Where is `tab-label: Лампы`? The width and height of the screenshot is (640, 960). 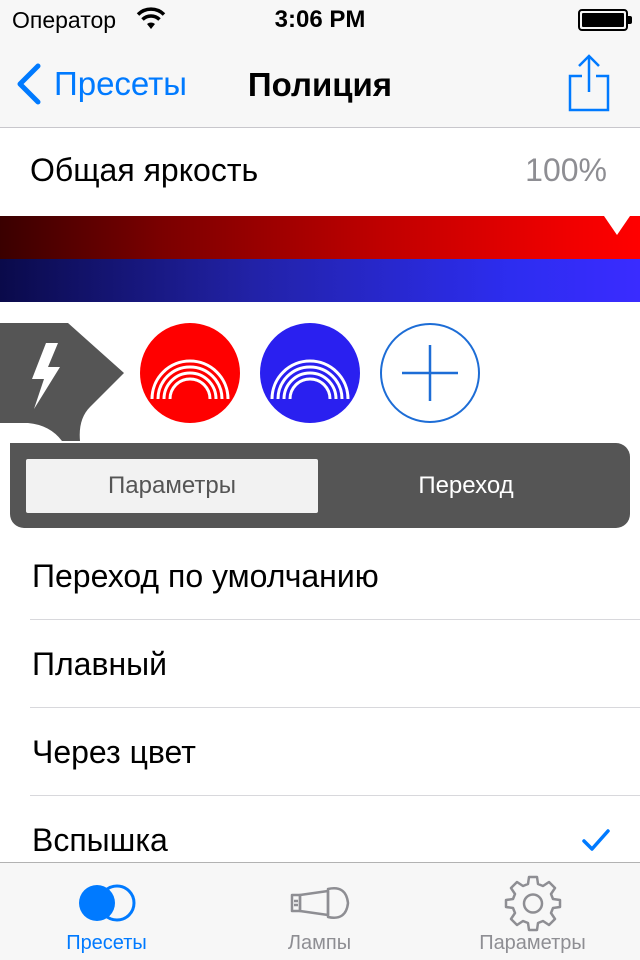
tab-label: Лампы is located at coordinates (319, 943).